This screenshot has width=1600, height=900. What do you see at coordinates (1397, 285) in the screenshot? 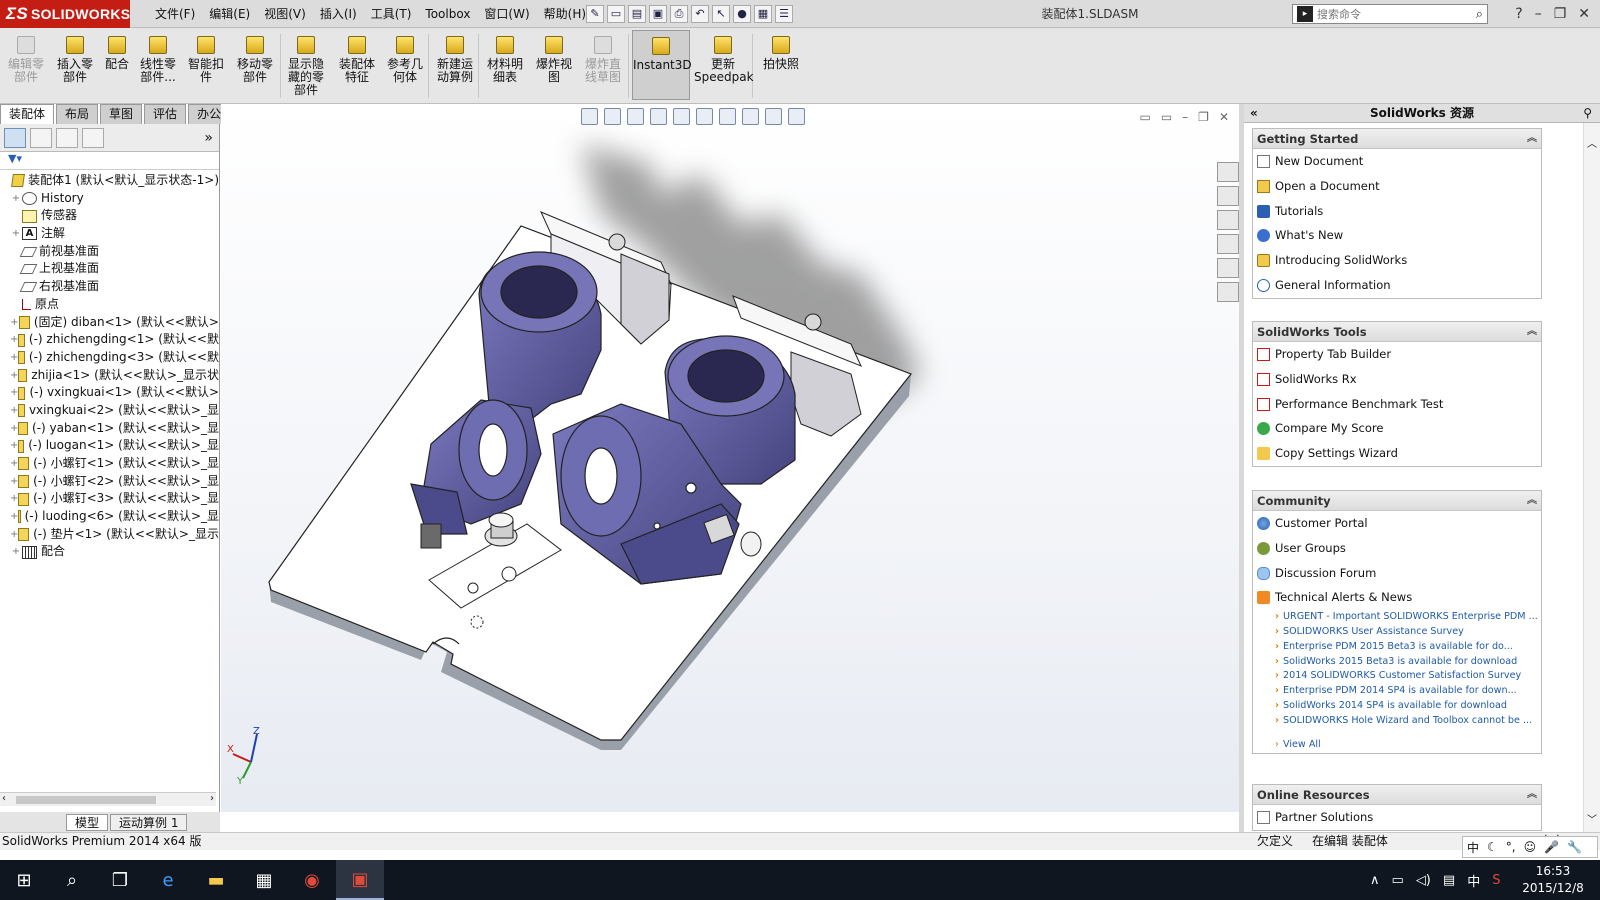
I see `task-link: General Information` at bounding box center [1397, 285].